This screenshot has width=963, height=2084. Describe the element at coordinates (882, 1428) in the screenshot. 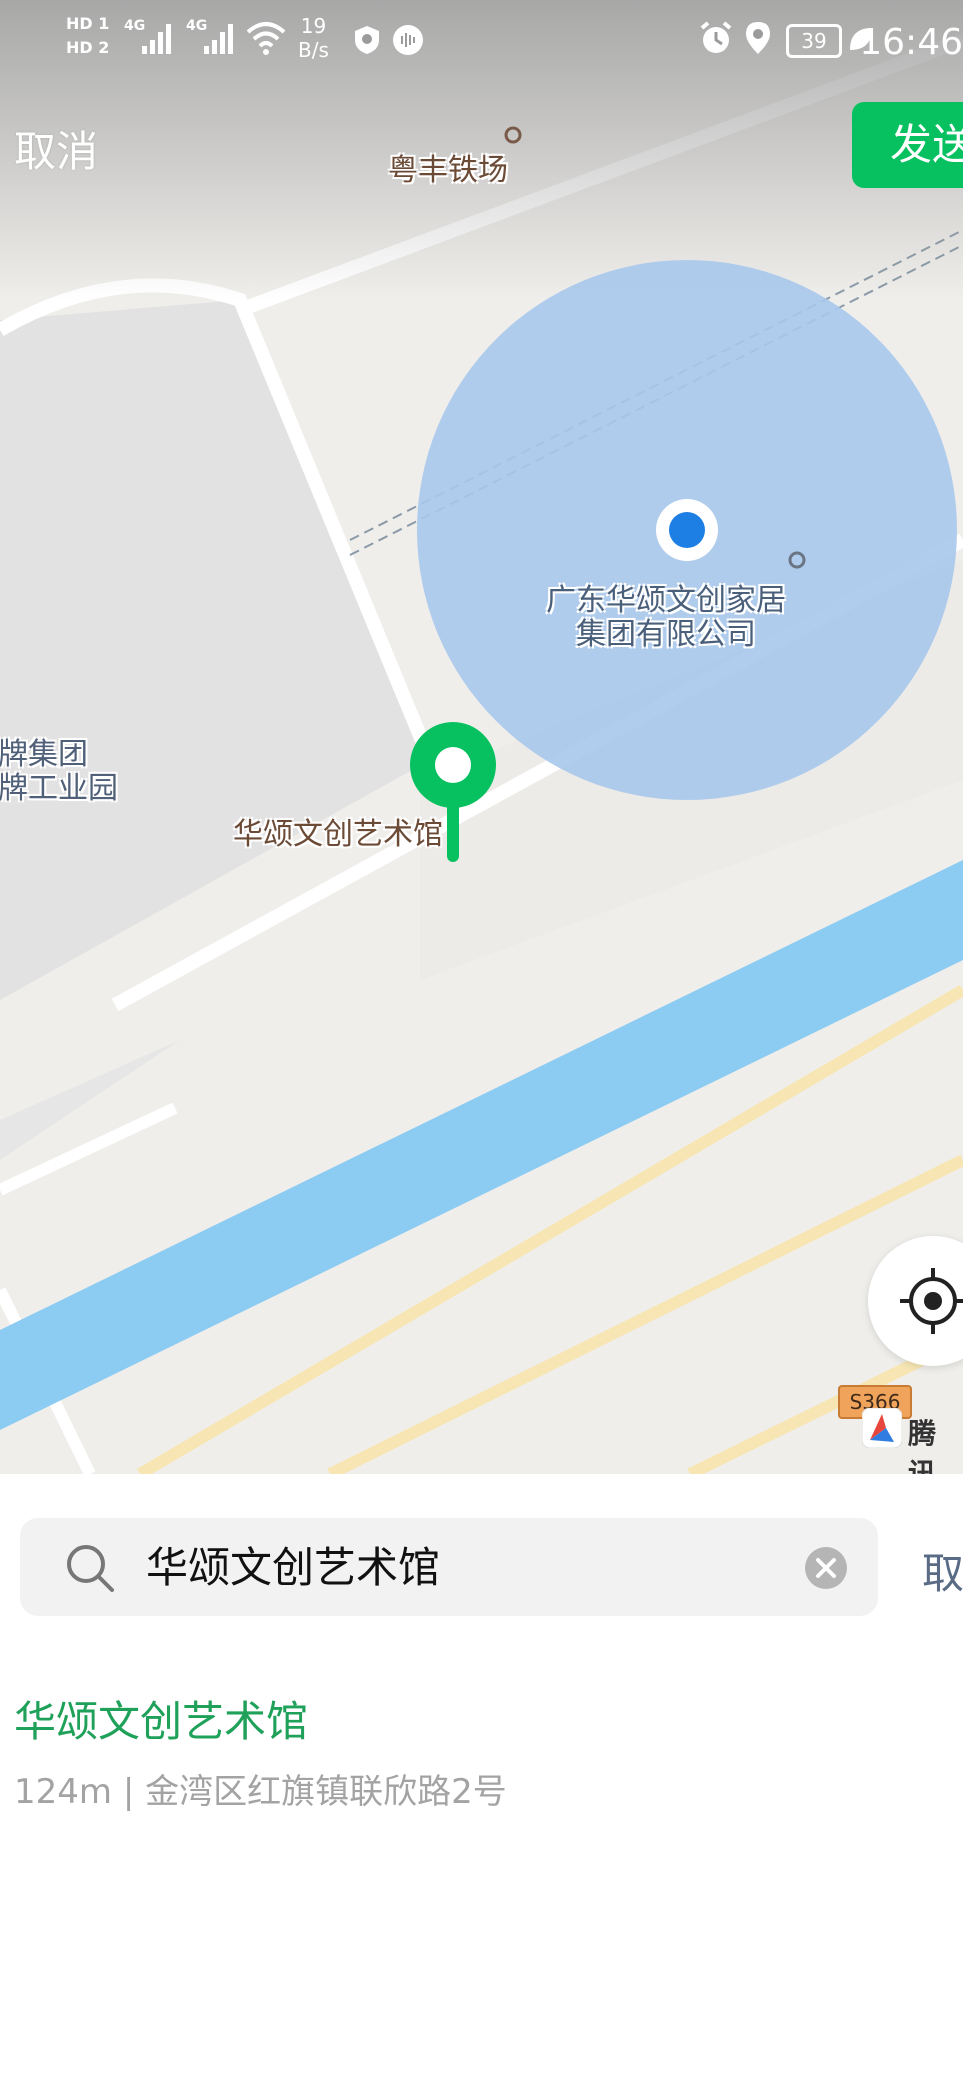

I see `tencent-map-logo-icon` at that location.